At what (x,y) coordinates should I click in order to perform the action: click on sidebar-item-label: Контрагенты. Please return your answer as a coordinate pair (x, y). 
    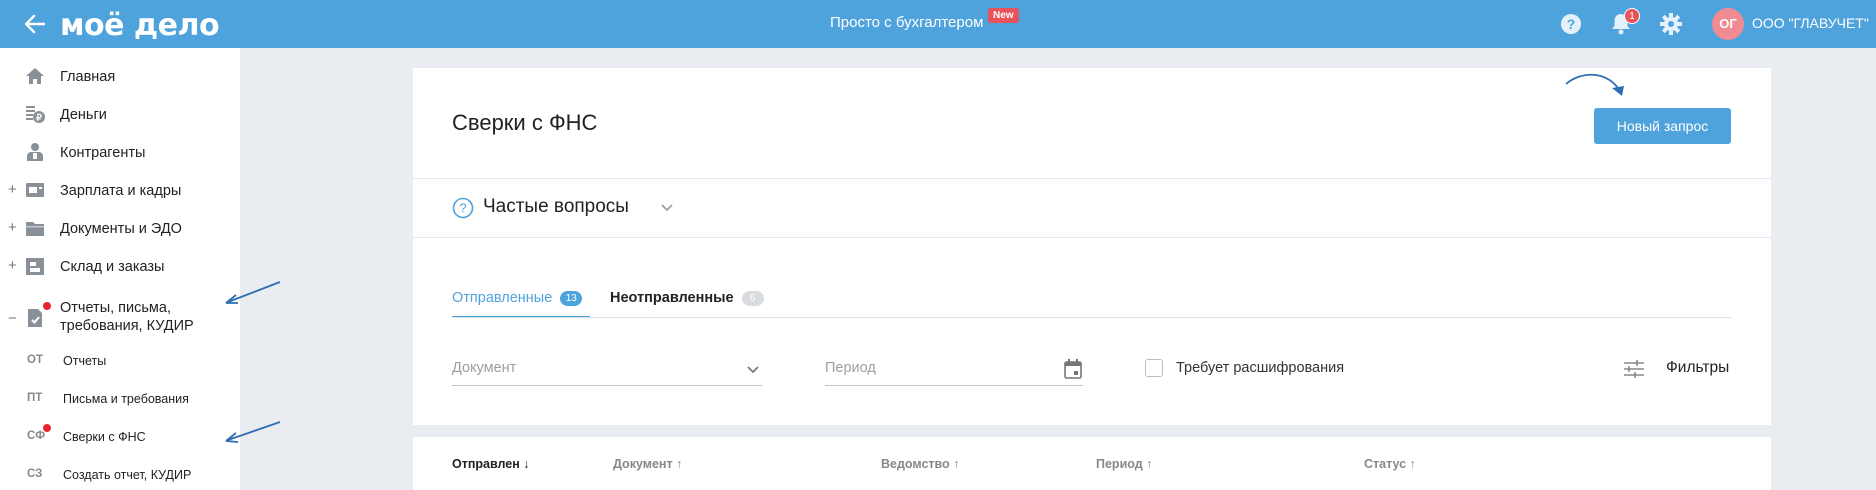
    Looking at the image, I should click on (103, 153).